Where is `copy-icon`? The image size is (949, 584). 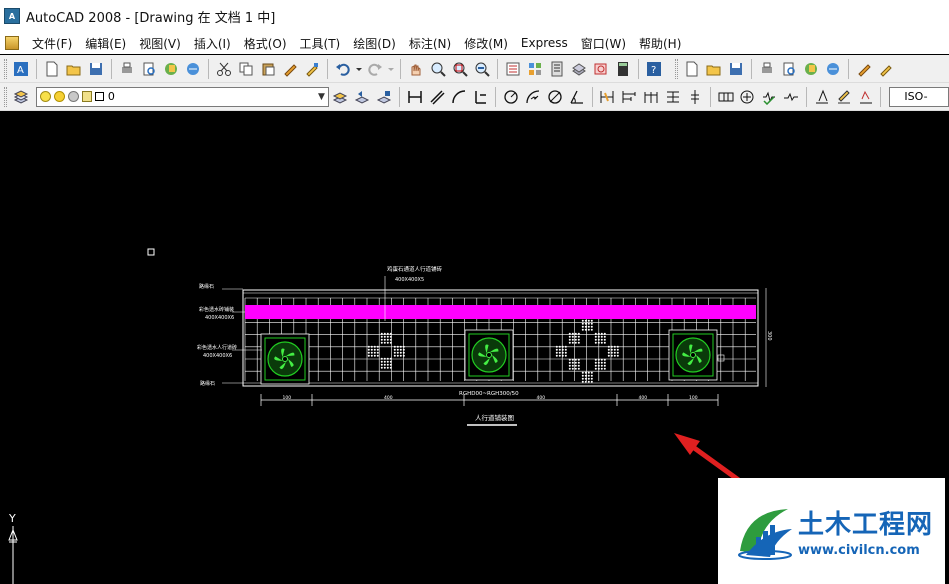 copy-icon is located at coordinates (246, 69).